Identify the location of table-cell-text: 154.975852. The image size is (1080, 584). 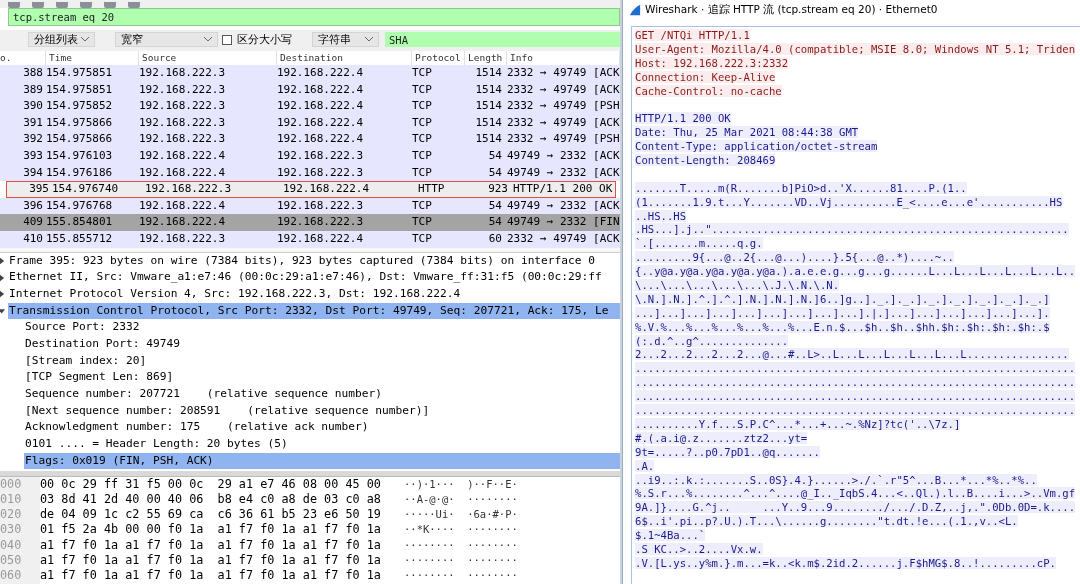
(80, 106).